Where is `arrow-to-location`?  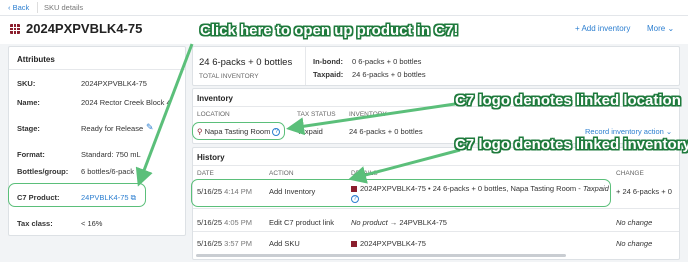
arrow-to-location is located at coordinates (371, 119).